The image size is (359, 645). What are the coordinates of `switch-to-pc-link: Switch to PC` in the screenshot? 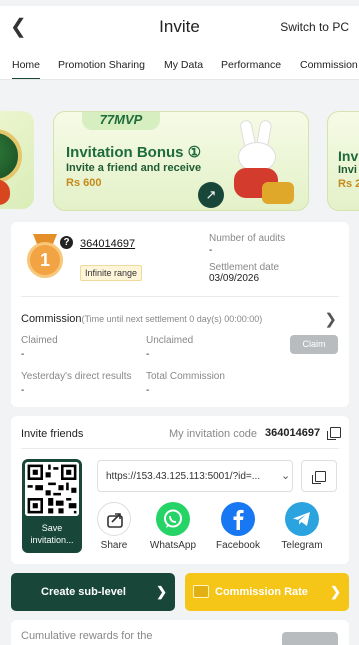 It's located at (314, 27).